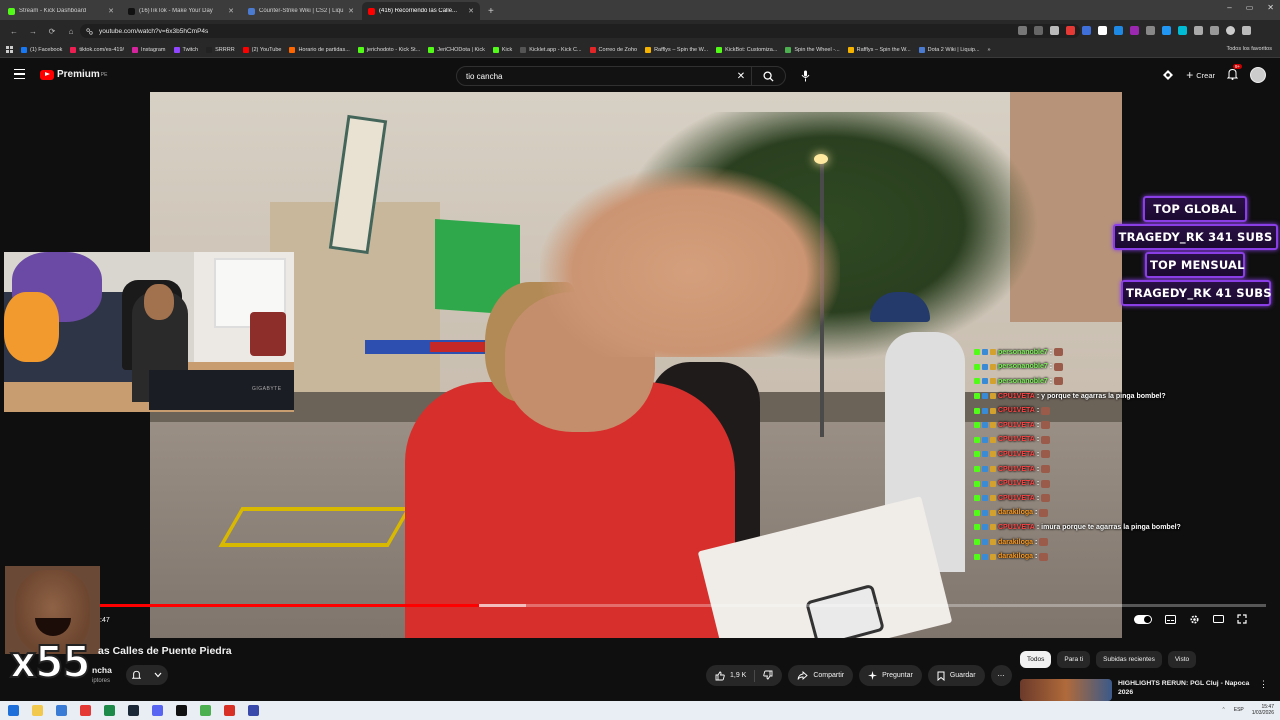  Describe the element at coordinates (1194, 619) in the screenshot. I see `settings-button` at that location.